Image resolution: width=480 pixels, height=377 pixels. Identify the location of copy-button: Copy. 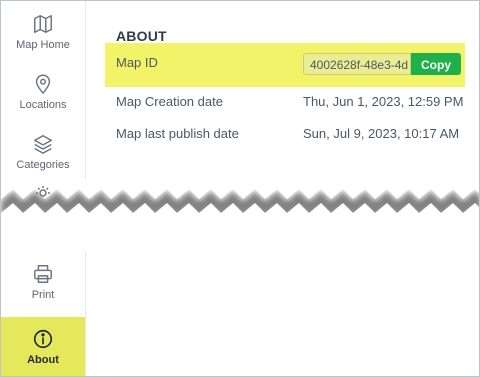
(436, 64).